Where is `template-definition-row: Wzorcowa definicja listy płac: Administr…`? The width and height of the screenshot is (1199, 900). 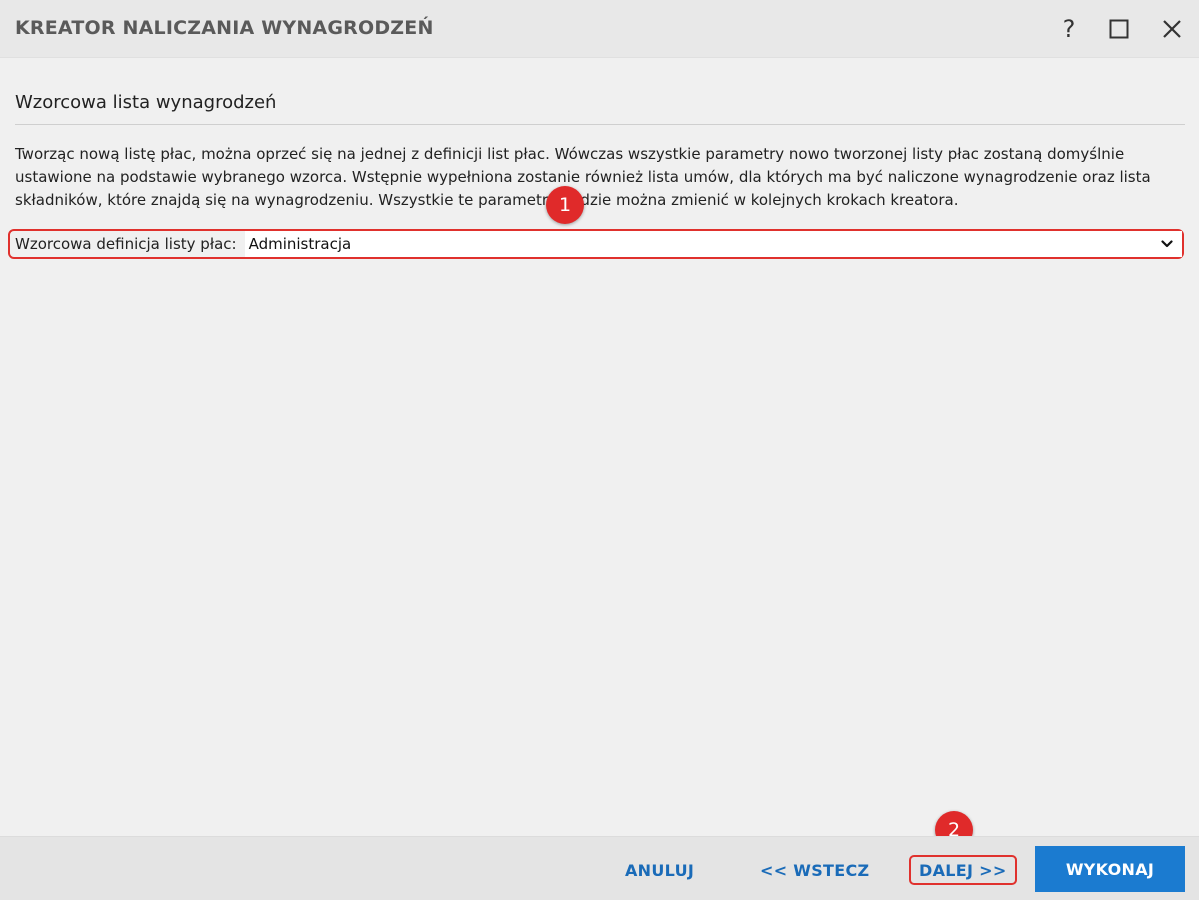
template-definition-row: Wzorcowa definicja listy płac: Administr… is located at coordinates (596, 244).